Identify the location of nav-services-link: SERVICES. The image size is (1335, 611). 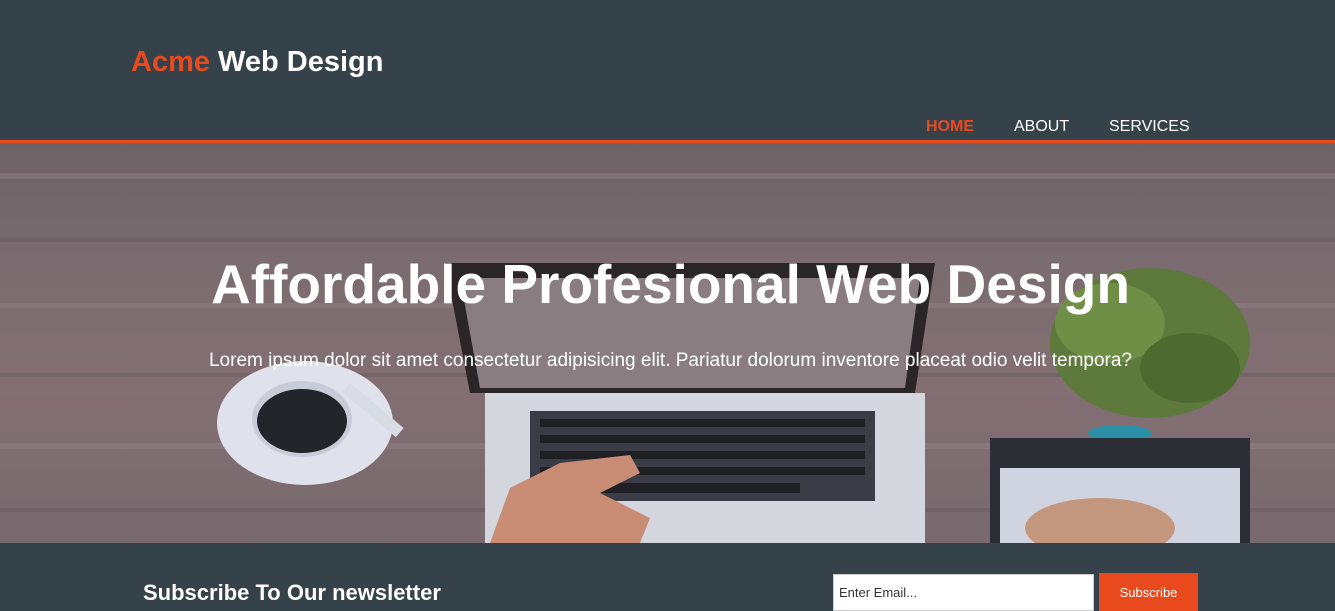
(1149, 127).